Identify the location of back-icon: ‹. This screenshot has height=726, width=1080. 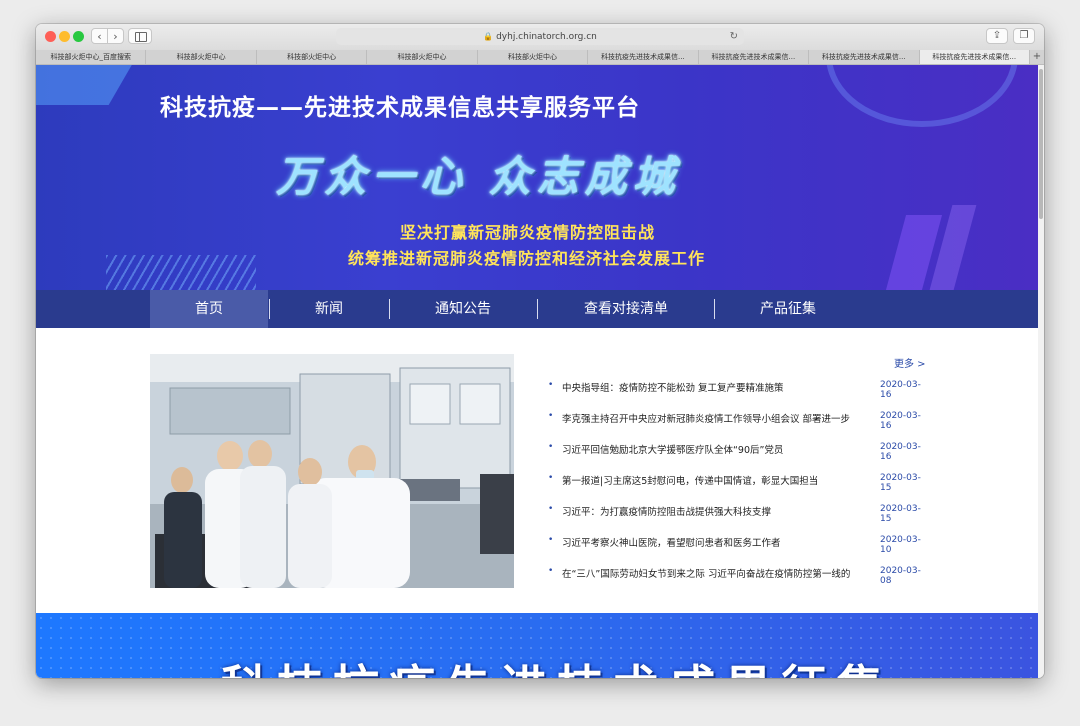
(99, 36).